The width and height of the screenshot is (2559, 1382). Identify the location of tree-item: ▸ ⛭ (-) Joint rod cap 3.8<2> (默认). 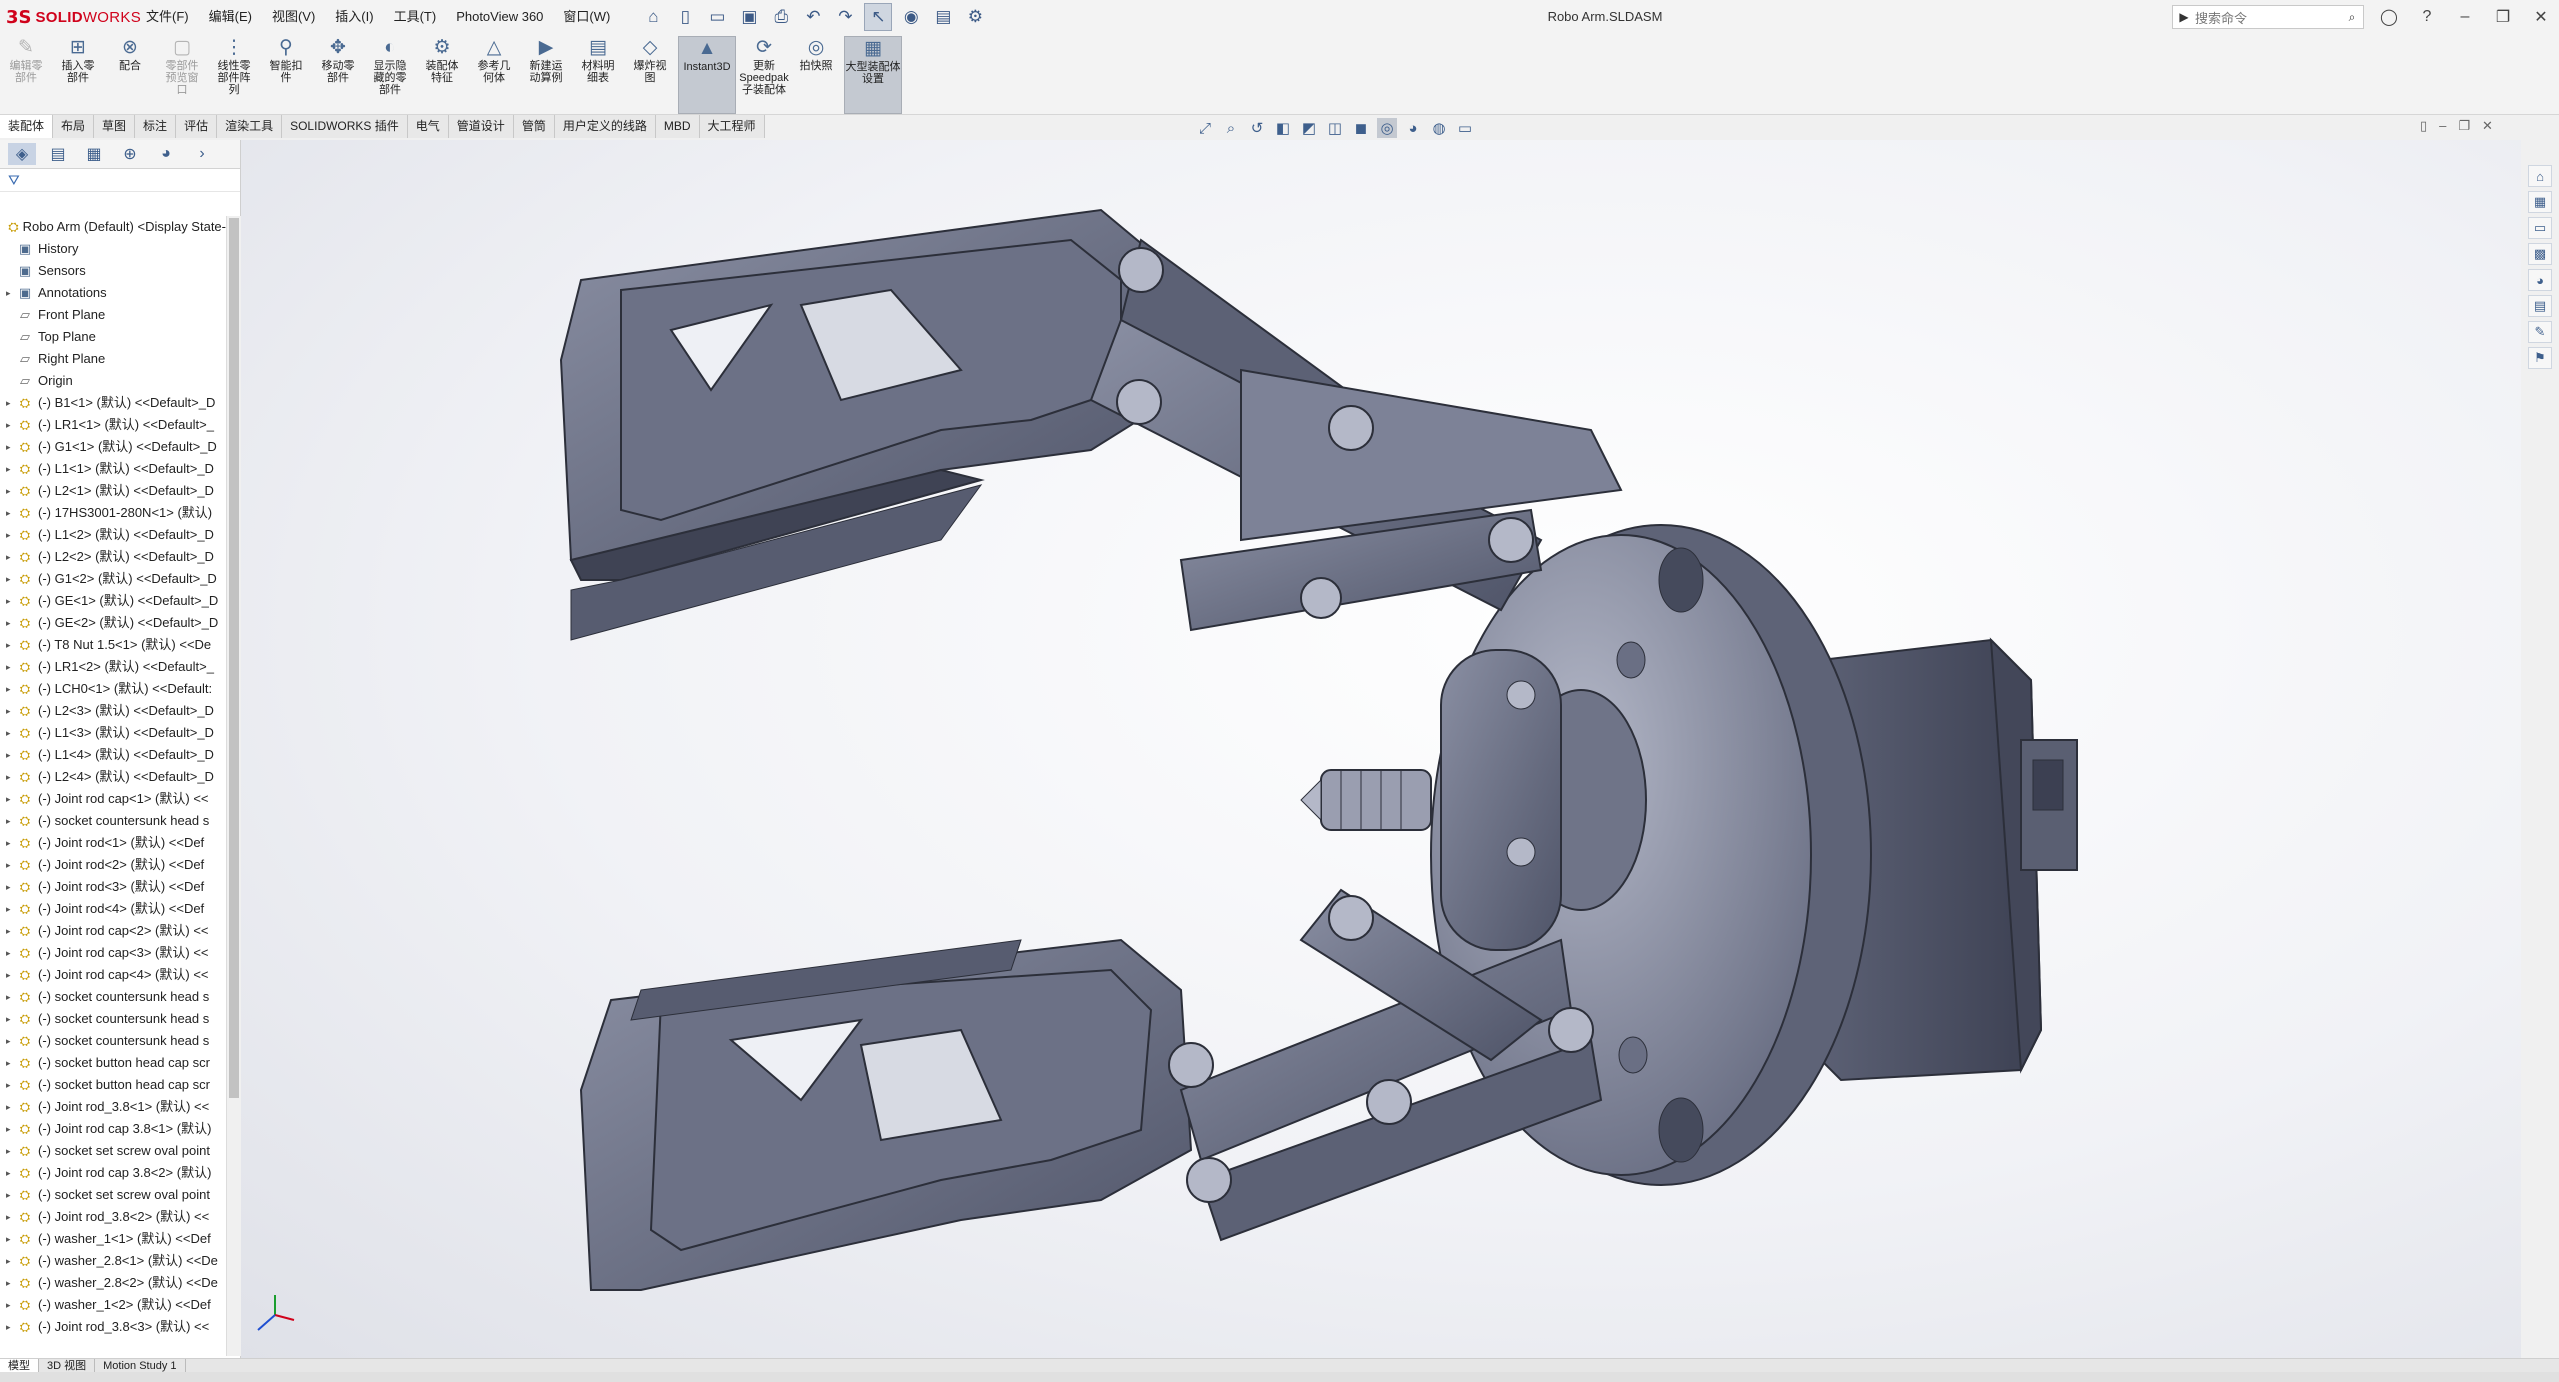
(113, 1173).